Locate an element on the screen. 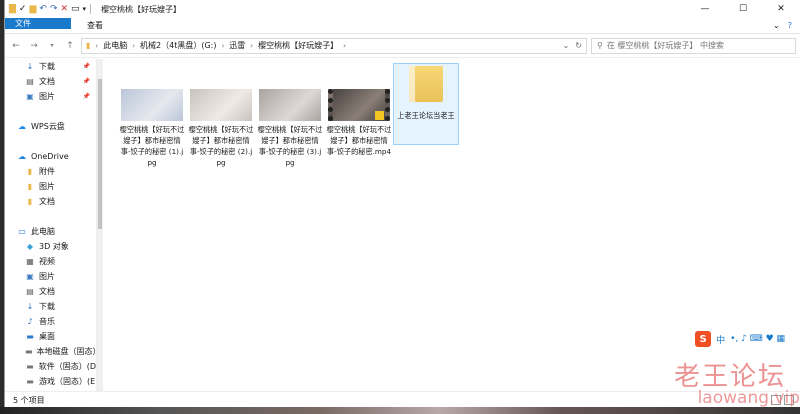 The width and height of the screenshot is (800, 414). nav-item: ▬ 桌面 is located at coordinates (50, 336).